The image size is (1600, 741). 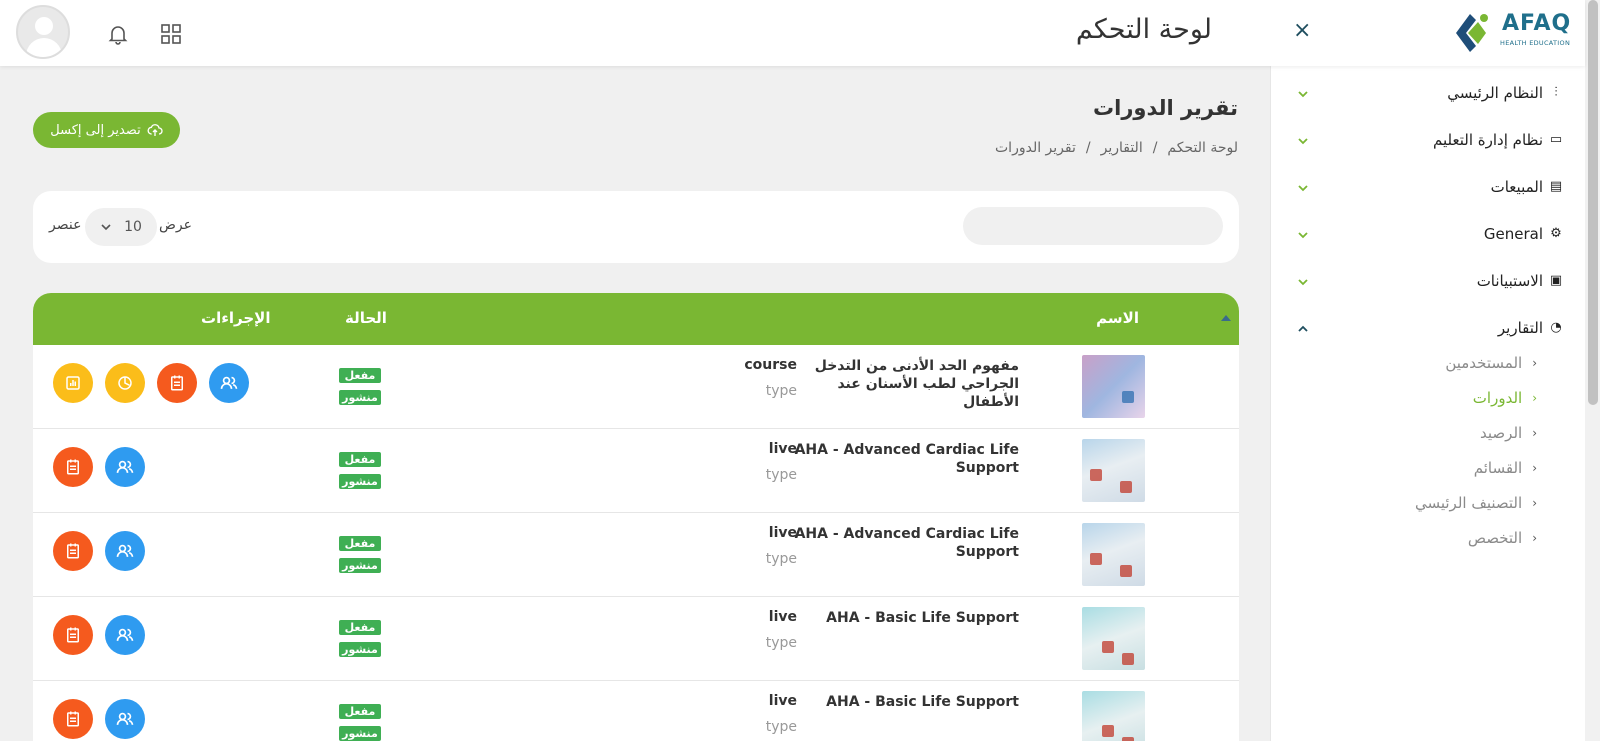 I want to click on scrollbar-thumb, so click(x=1593, y=202).